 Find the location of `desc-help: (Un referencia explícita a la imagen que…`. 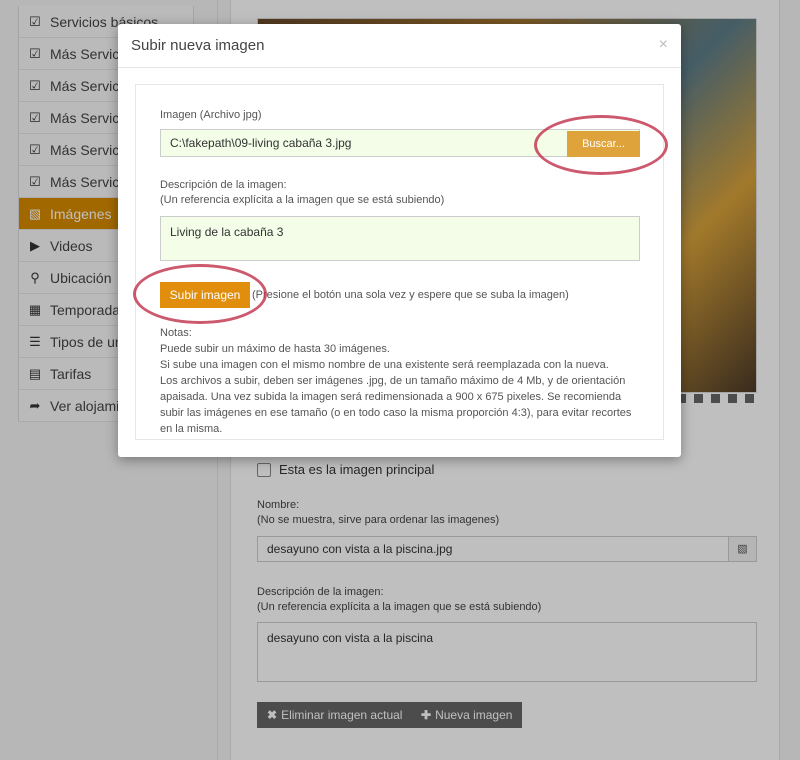

desc-help: (Un referencia explícita a la imagen que… is located at coordinates (302, 200).